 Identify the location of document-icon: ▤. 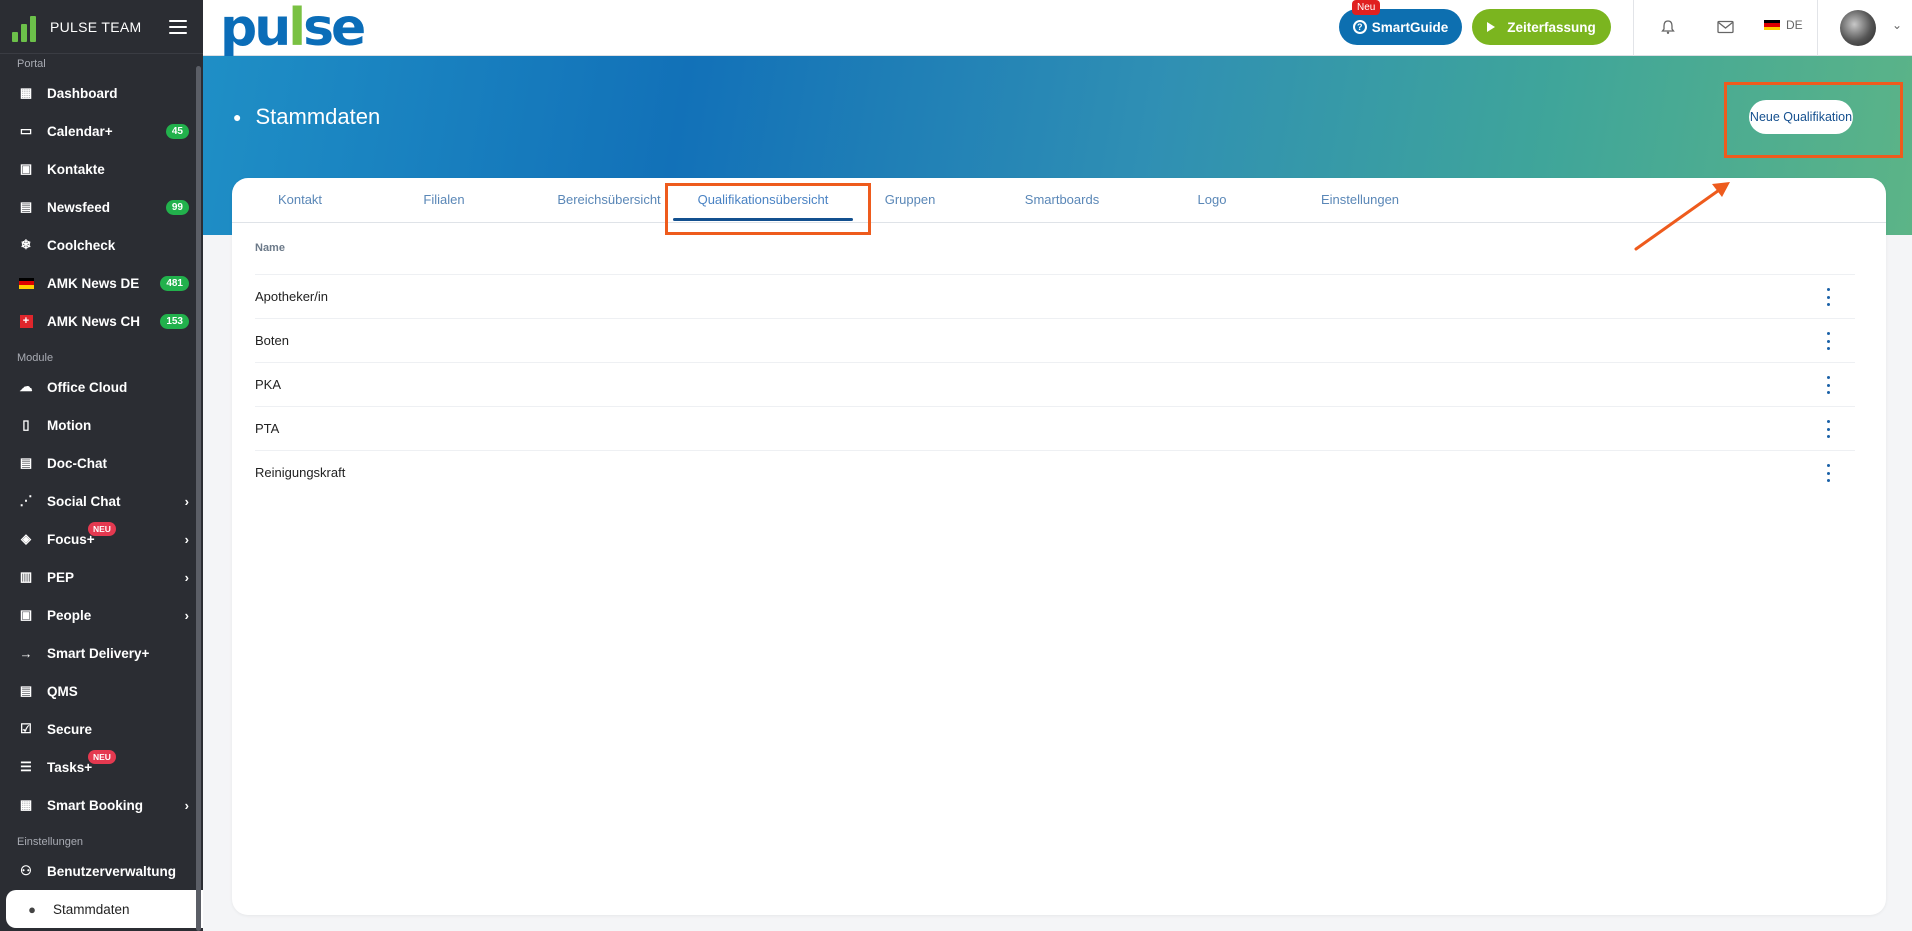
(26, 690).